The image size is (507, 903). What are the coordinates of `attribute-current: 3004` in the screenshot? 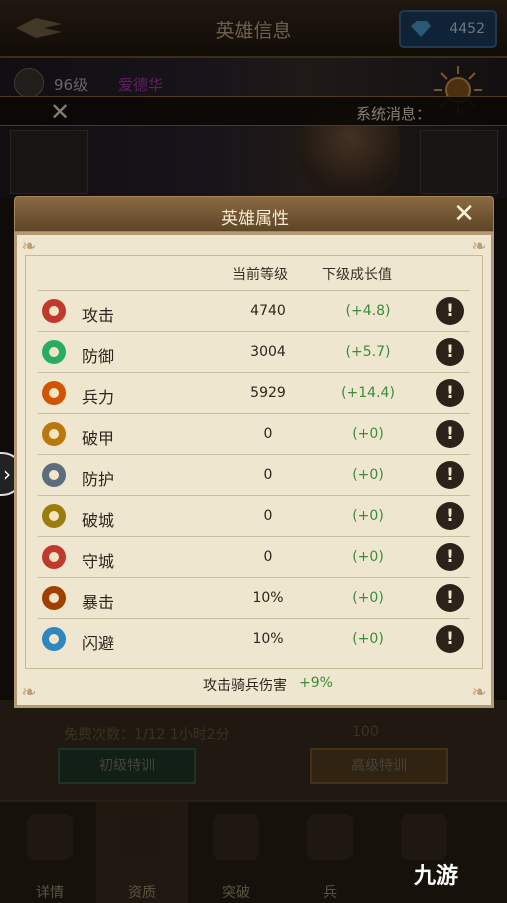 It's located at (268, 352).